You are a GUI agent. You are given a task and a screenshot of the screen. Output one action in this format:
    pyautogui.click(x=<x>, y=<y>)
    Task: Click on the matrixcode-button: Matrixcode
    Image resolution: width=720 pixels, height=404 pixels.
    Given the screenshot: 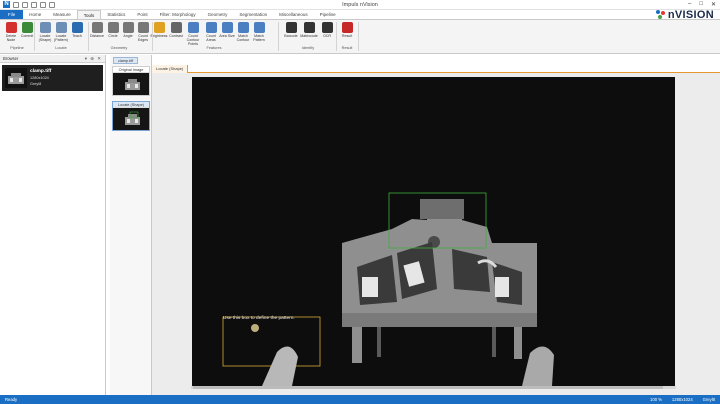 What is the action you would take?
    pyautogui.click(x=309, y=30)
    